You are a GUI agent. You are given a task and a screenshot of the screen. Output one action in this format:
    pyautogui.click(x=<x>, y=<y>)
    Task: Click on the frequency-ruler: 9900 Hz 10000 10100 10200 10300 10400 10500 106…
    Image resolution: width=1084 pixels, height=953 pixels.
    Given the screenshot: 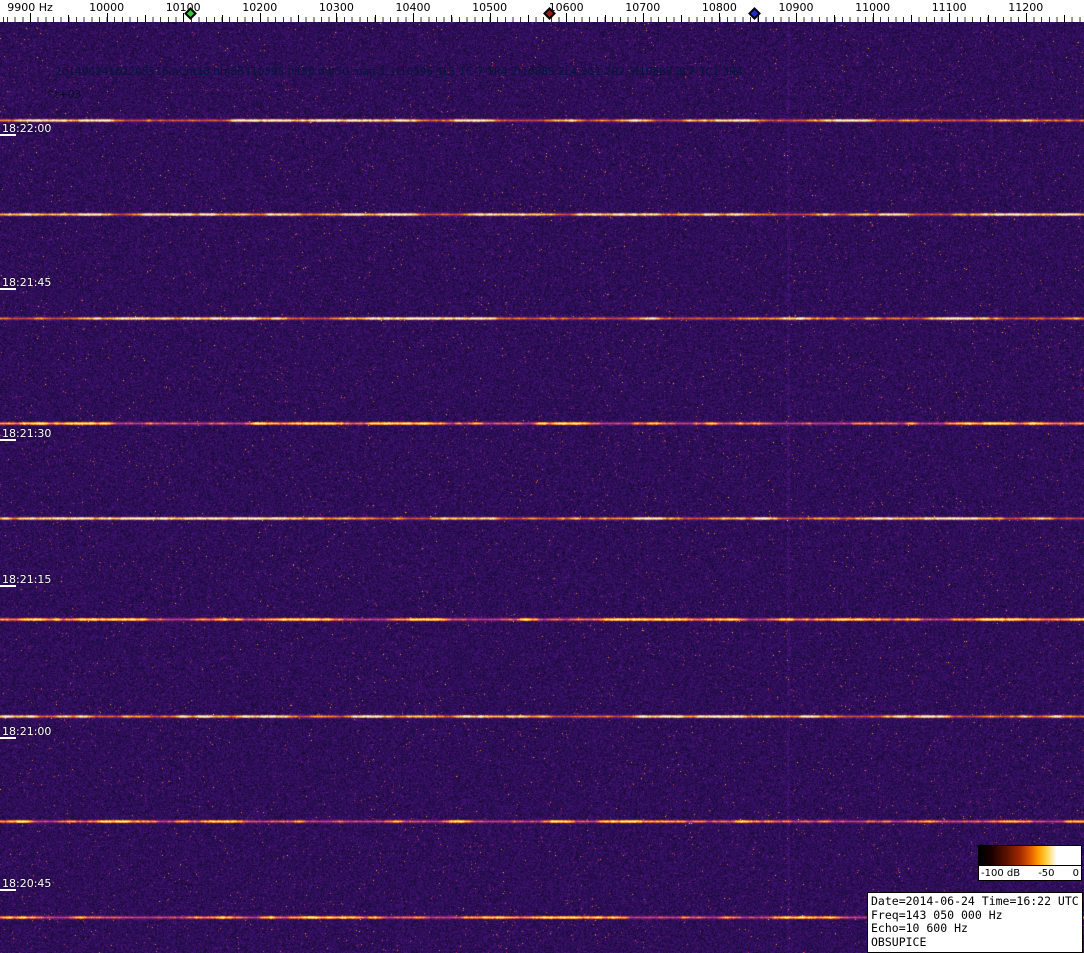 What is the action you would take?
    pyautogui.click(x=542, y=11)
    